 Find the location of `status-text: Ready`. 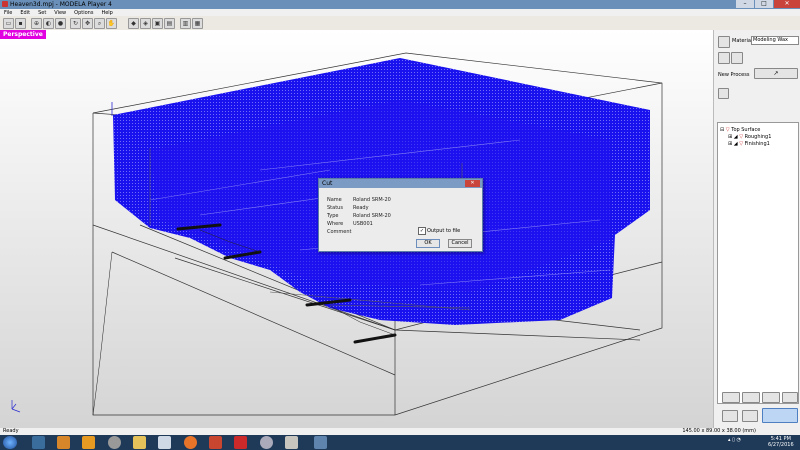

status-text: Ready is located at coordinates (11, 431).